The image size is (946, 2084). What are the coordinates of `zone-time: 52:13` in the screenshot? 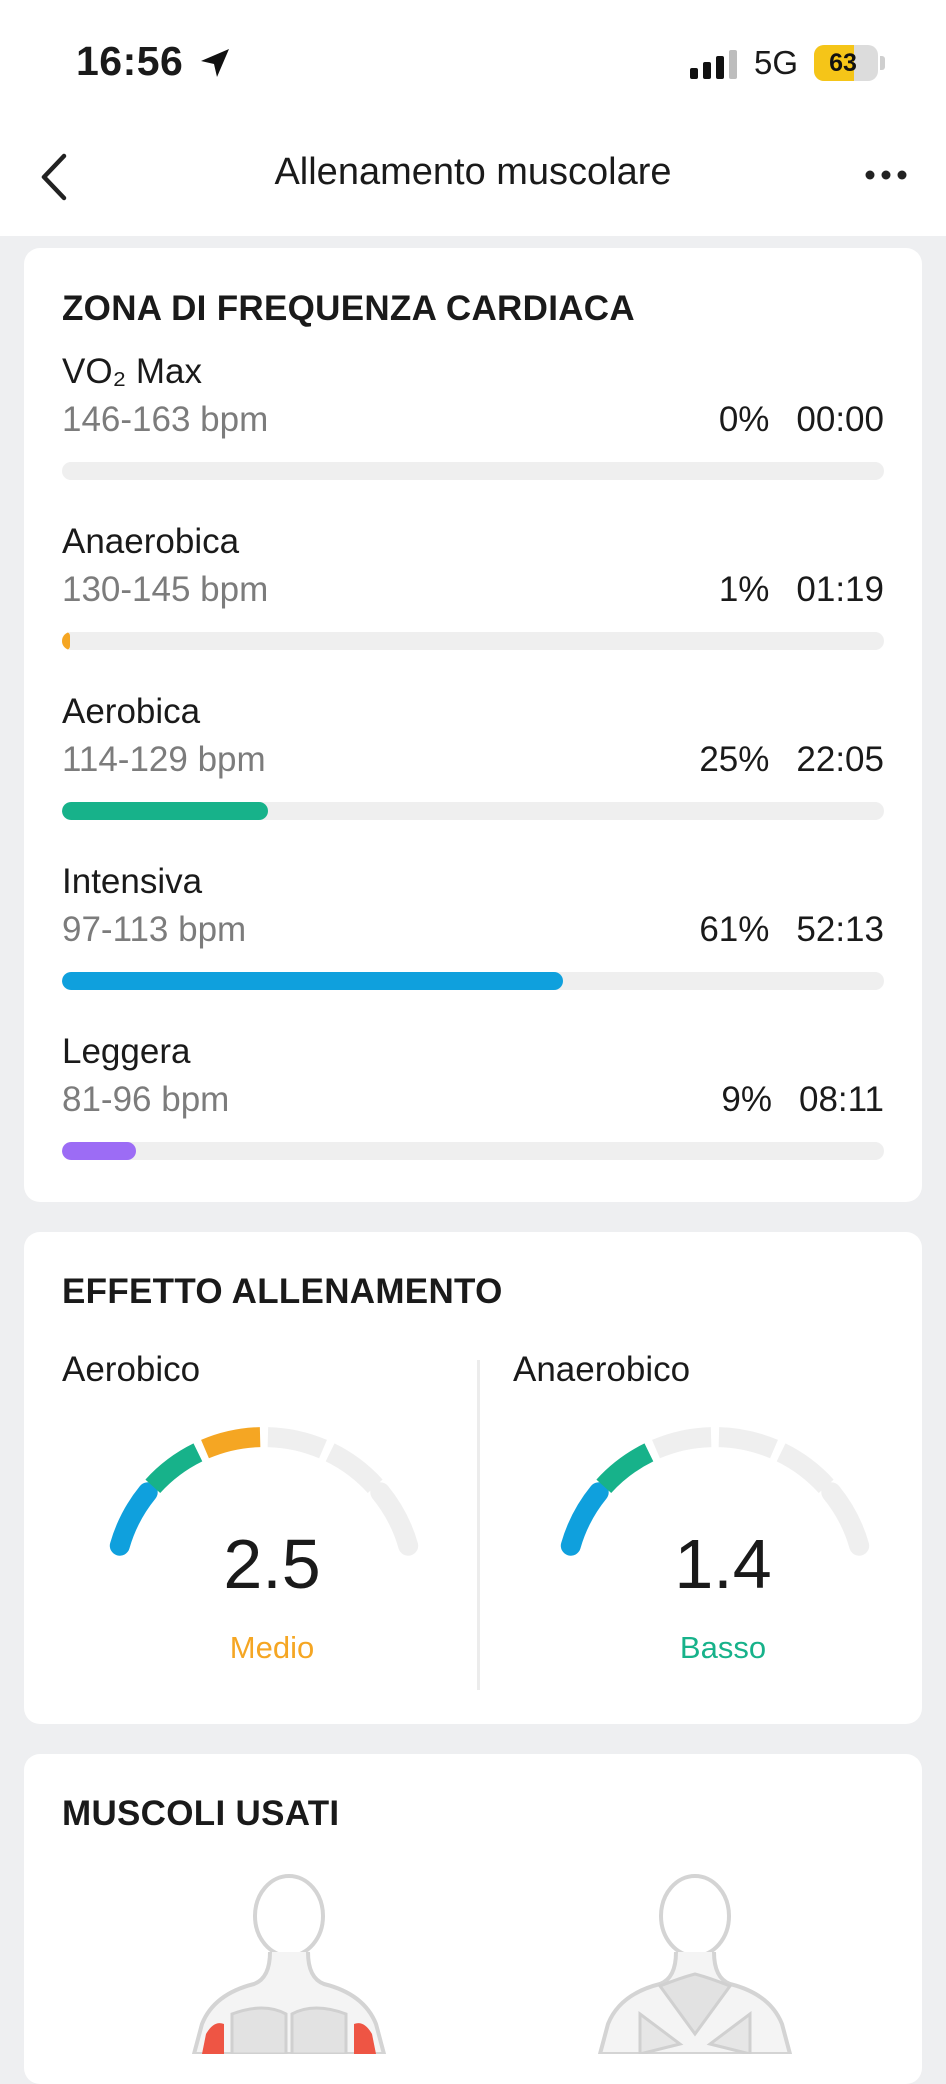 It's located at (840, 929).